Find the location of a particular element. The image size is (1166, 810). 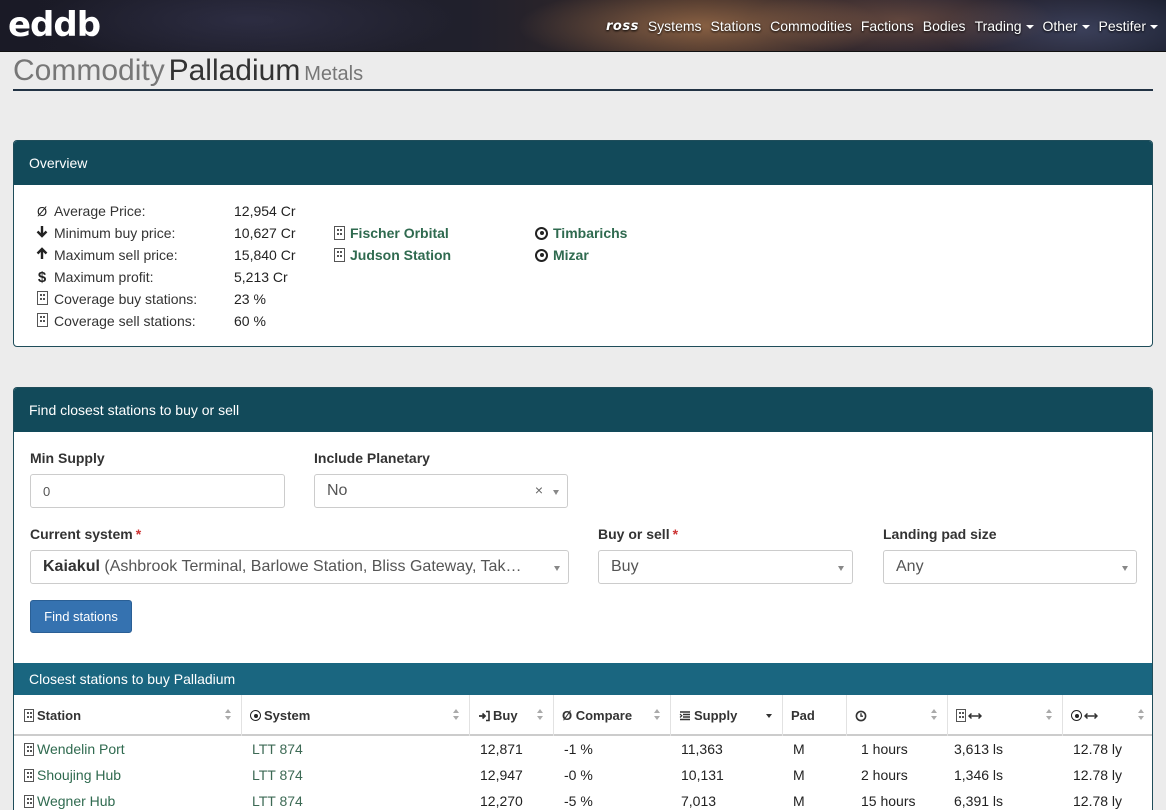

col-buy: Buy is located at coordinates (512, 715).